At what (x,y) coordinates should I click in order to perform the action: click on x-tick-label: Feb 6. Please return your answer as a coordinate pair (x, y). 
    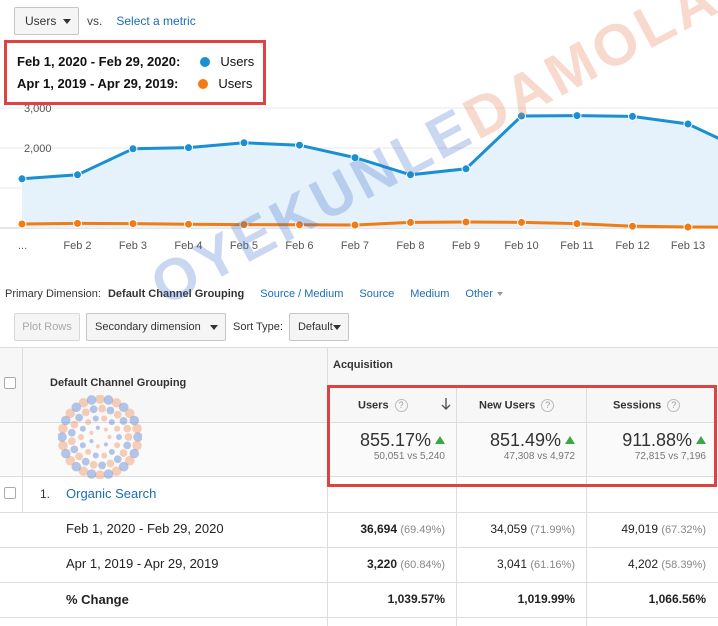
    Looking at the image, I should click on (299, 246).